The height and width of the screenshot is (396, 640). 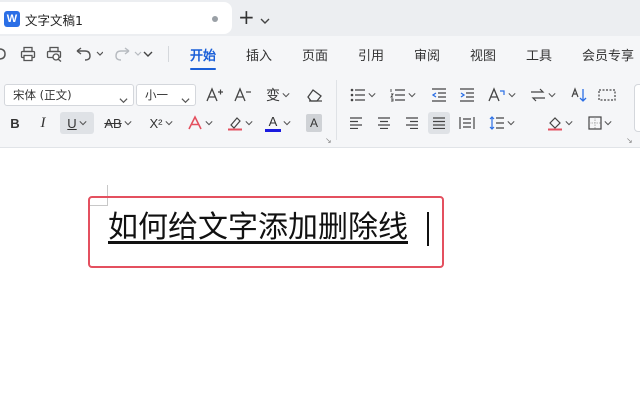 I want to click on plus-icon: +, so click(x=246, y=17).